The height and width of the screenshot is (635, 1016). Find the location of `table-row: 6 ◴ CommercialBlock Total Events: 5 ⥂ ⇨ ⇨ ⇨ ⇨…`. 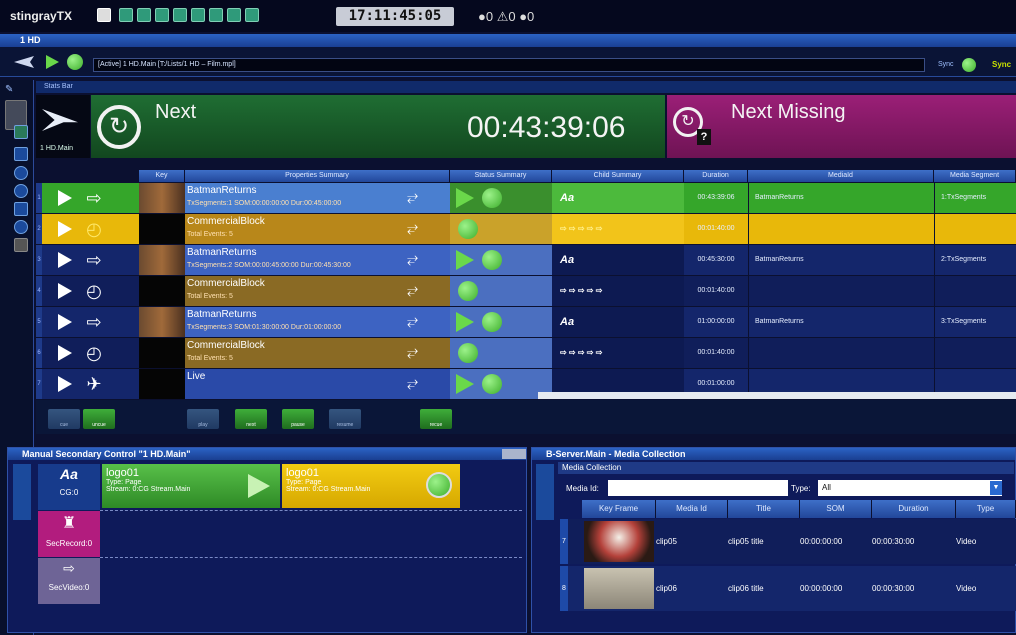

table-row: 6 ◴ CommercialBlock Total Events: 5 ⥂ ⇨ ⇨ ⇨ ⇨… is located at coordinates (526, 353).